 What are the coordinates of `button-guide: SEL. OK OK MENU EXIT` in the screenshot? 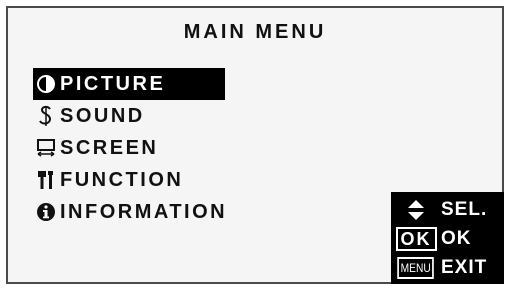 It's located at (447, 238).